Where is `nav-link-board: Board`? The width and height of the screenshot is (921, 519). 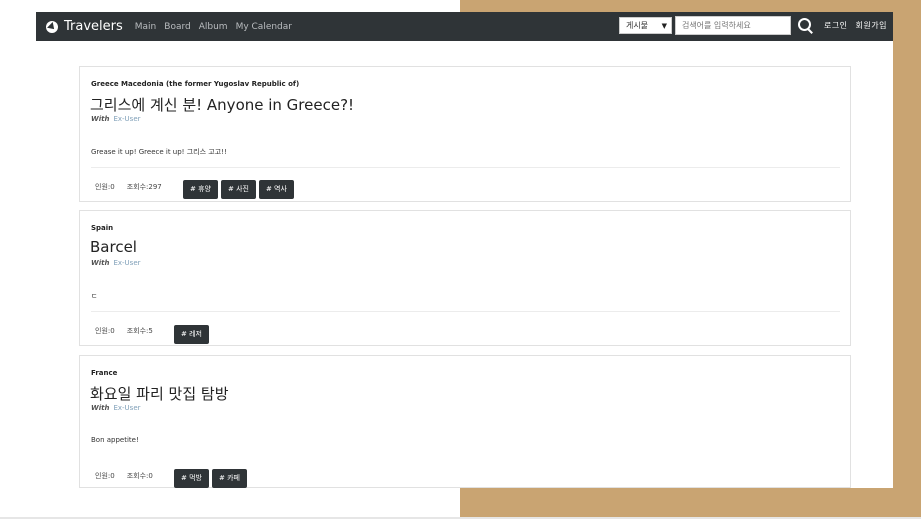
nav-link-board: Board is located at coordinates (177, 27).